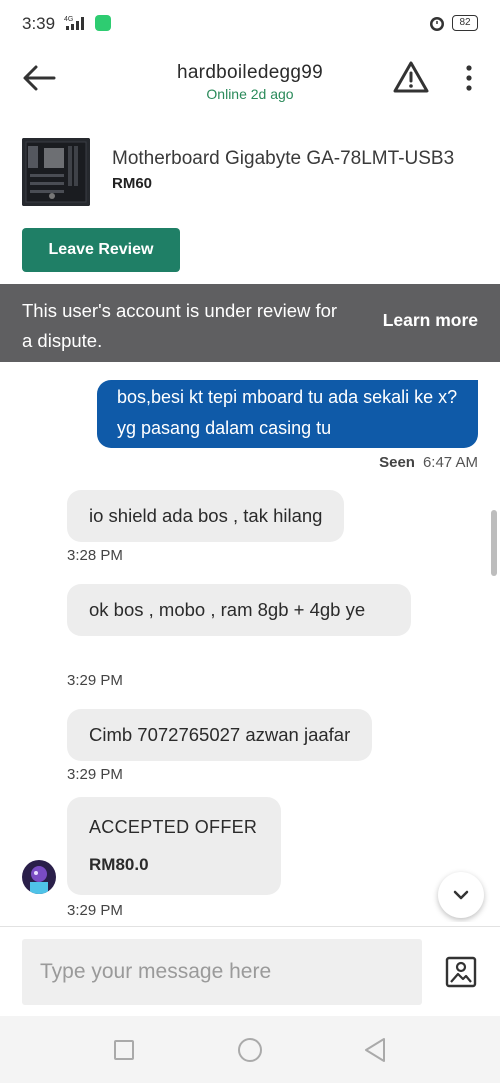 Image resolution: width=500 pixels, height=1083 pixels. Describe the element at coordinates (56, 172) in the screenshot. I see `product-thumbnail` at that location.